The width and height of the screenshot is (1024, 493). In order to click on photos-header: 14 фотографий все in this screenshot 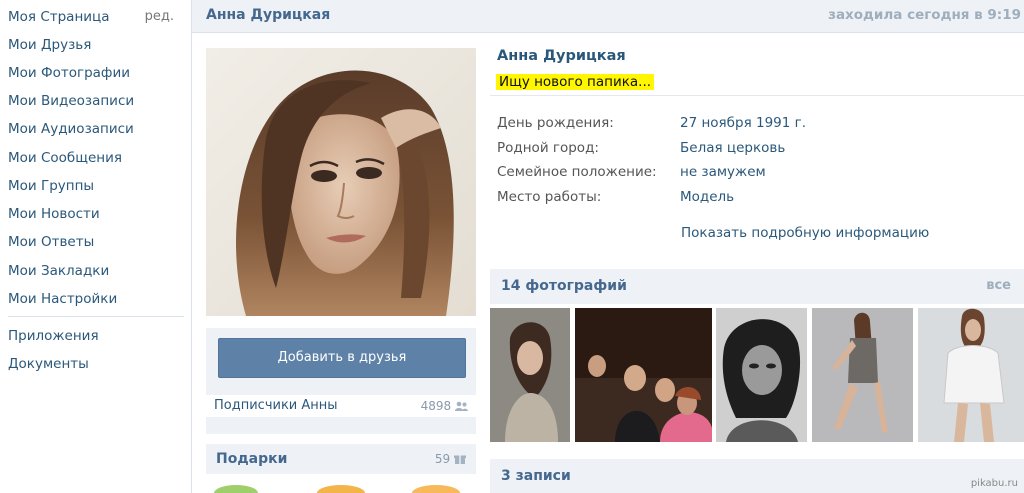, I will do `click(757, 286)`.